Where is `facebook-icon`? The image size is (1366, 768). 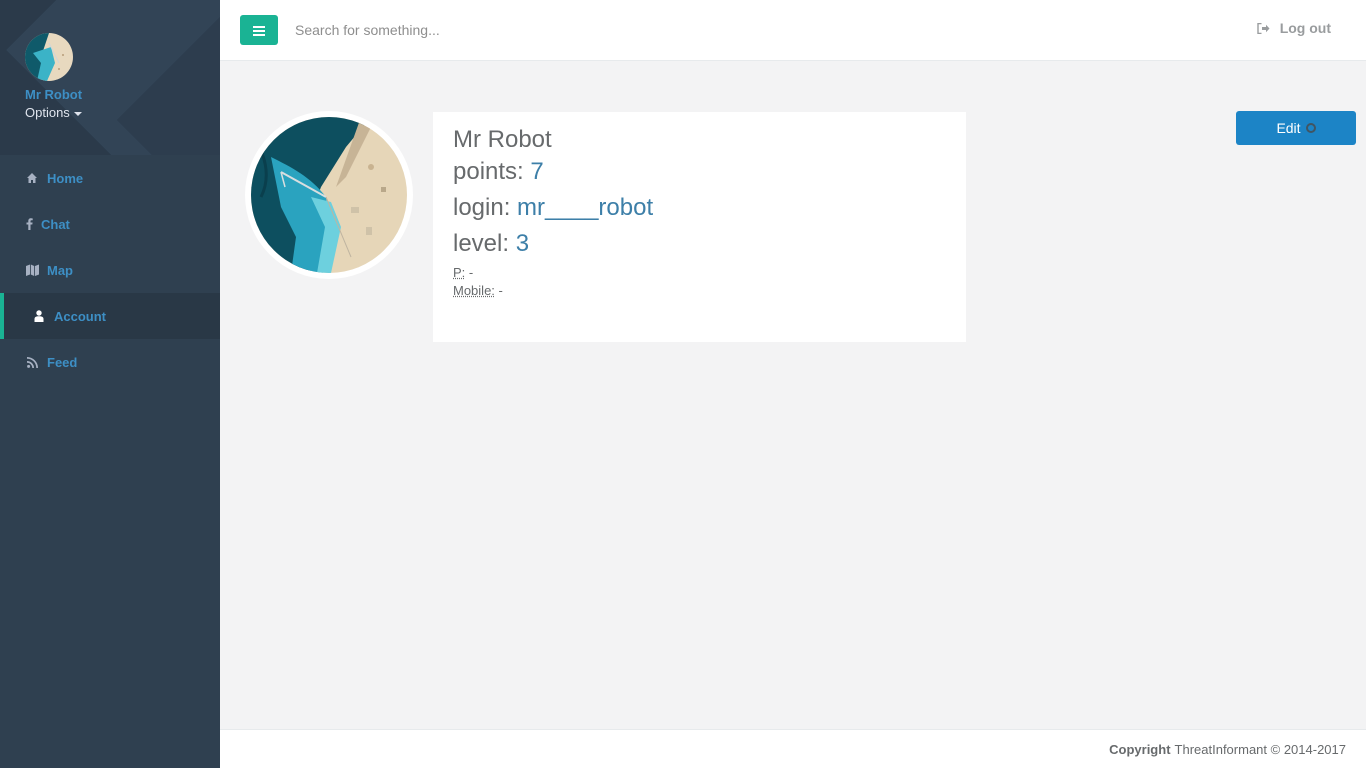 facebook-icon is located at coordinates (29, 224).